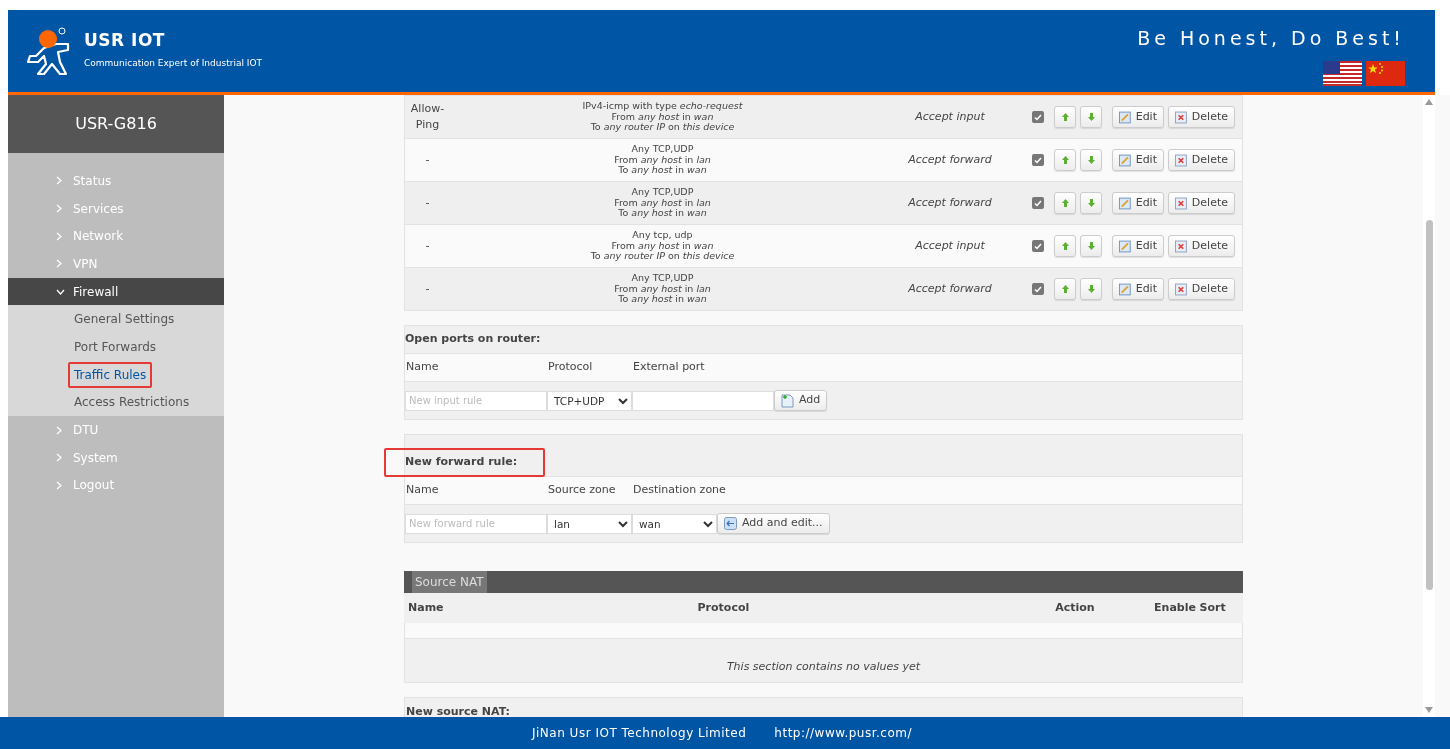 The height and width of the screenshot is (749, 1450). Describe the element at coordinates (950, 245) in the screenshot. I see `rule-action: Accept input` at that location.